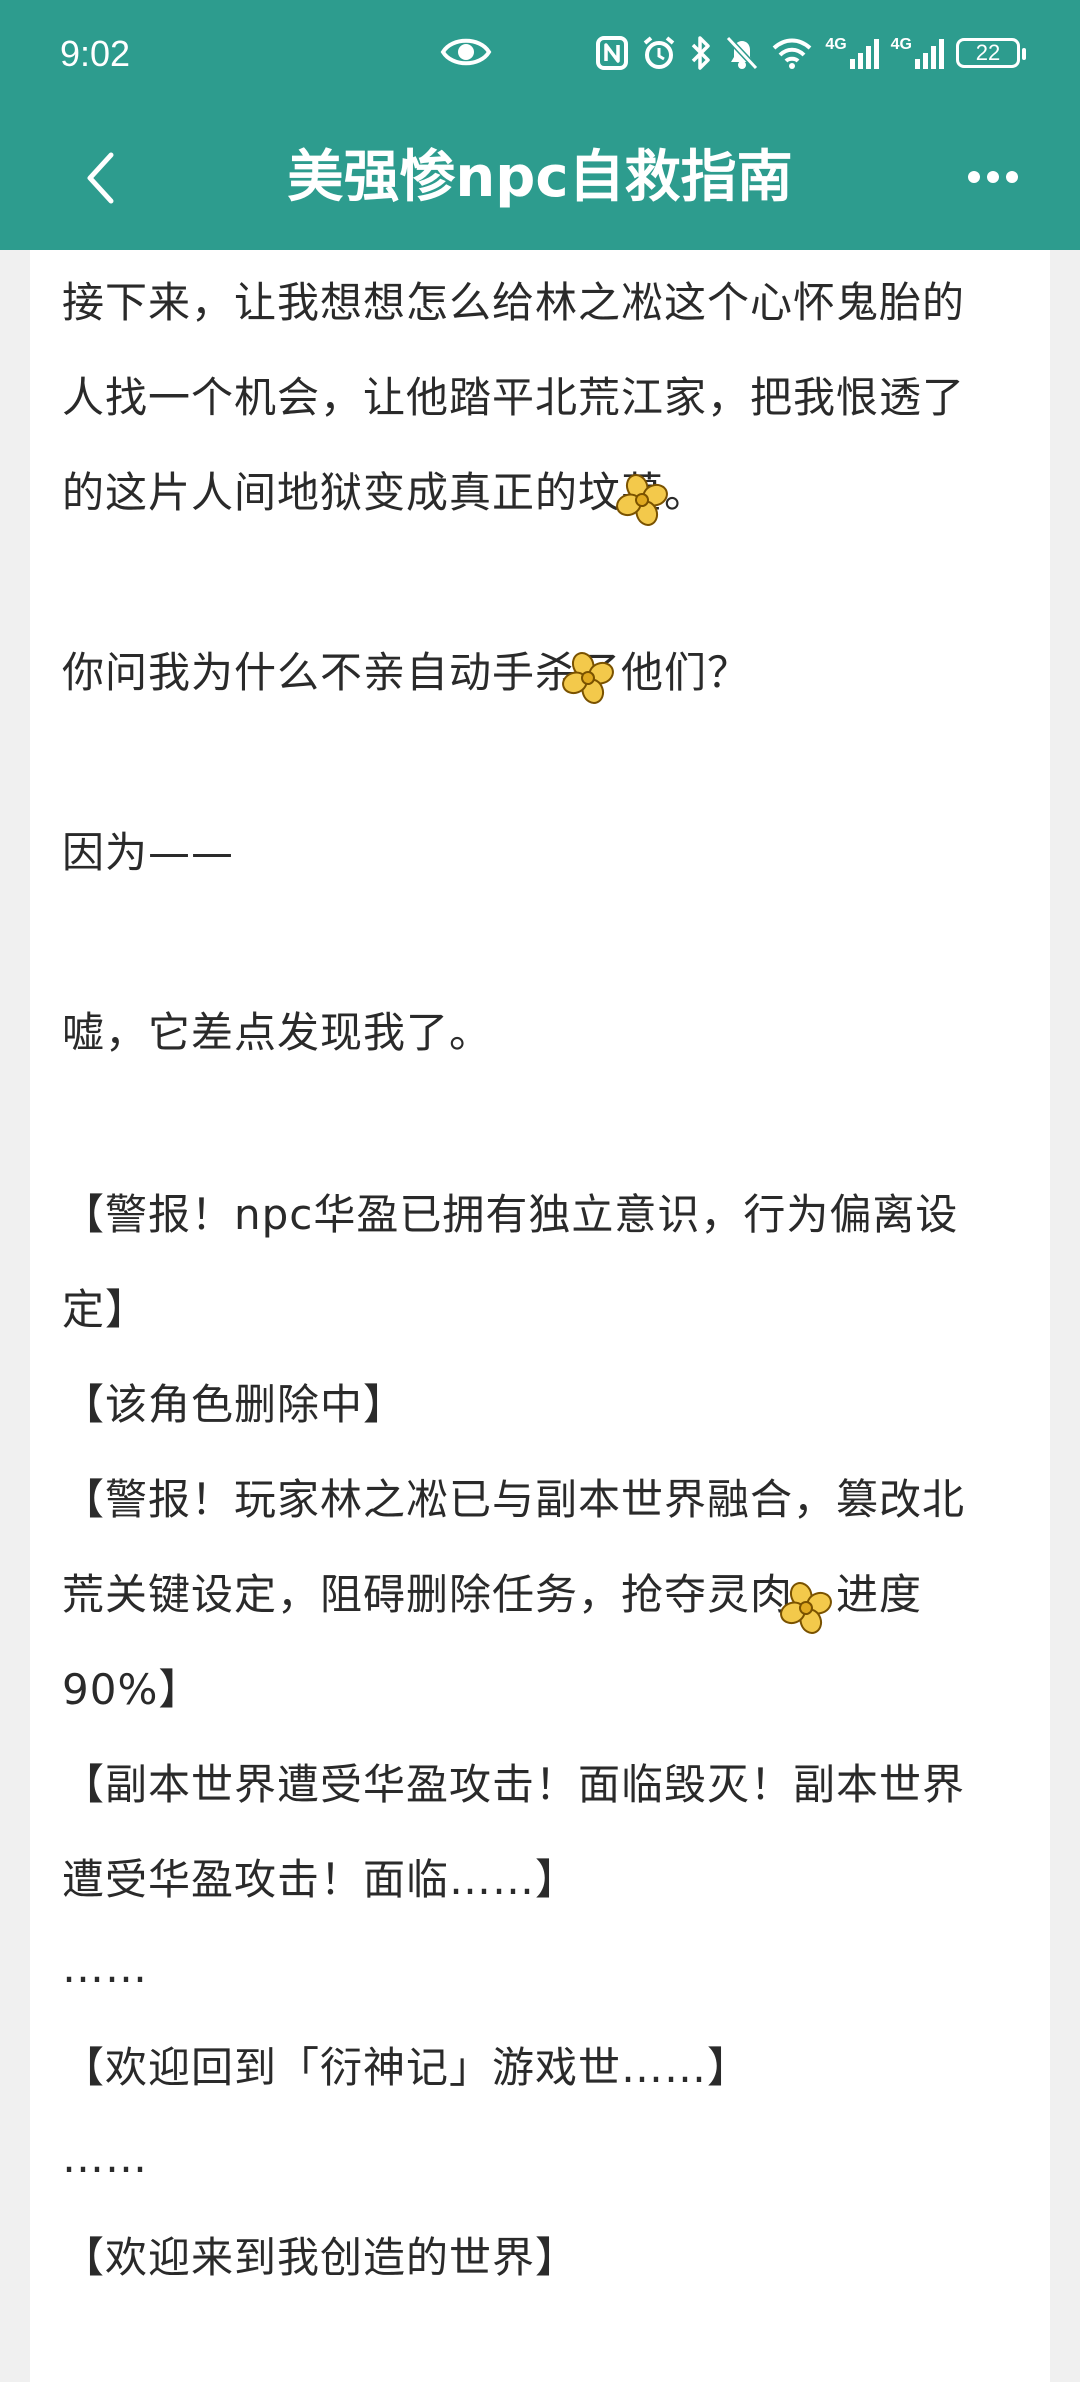 The width and height of the screenshot is (1080, 2382). I want to click on text-line: 荒关键设定，阻碍删除任务，抢夺灵肉，进度, so click(492, 1594).